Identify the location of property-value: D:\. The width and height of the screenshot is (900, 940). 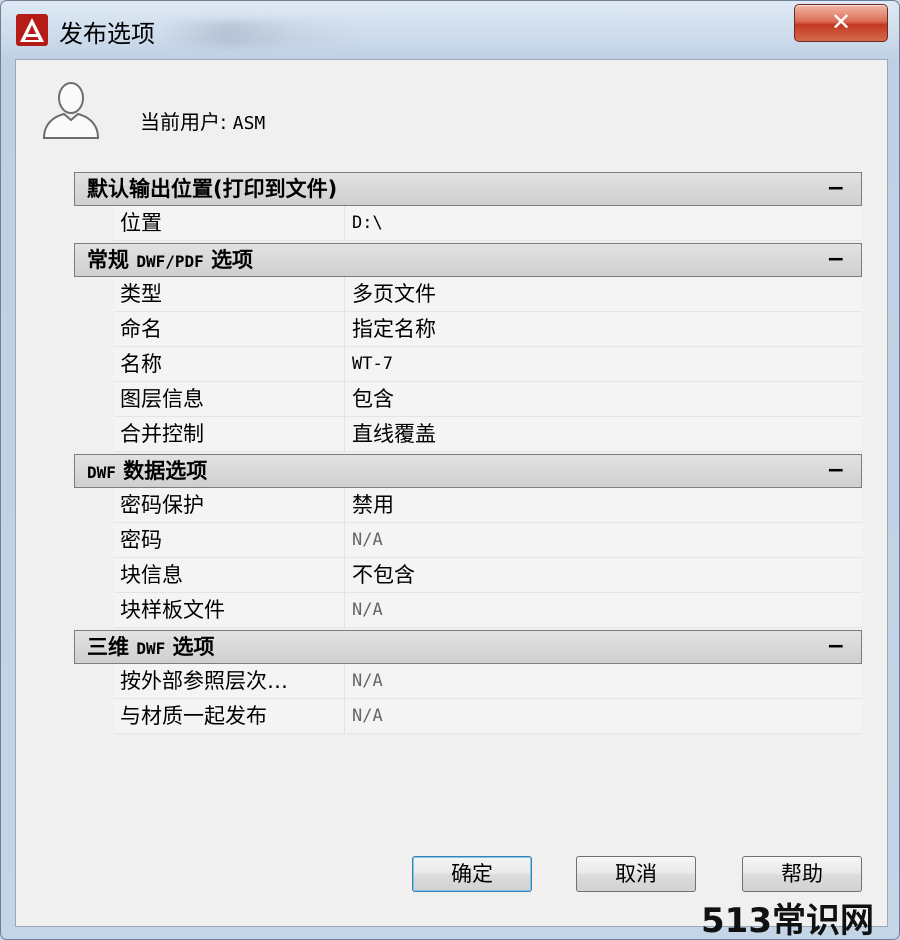
(367, 223).